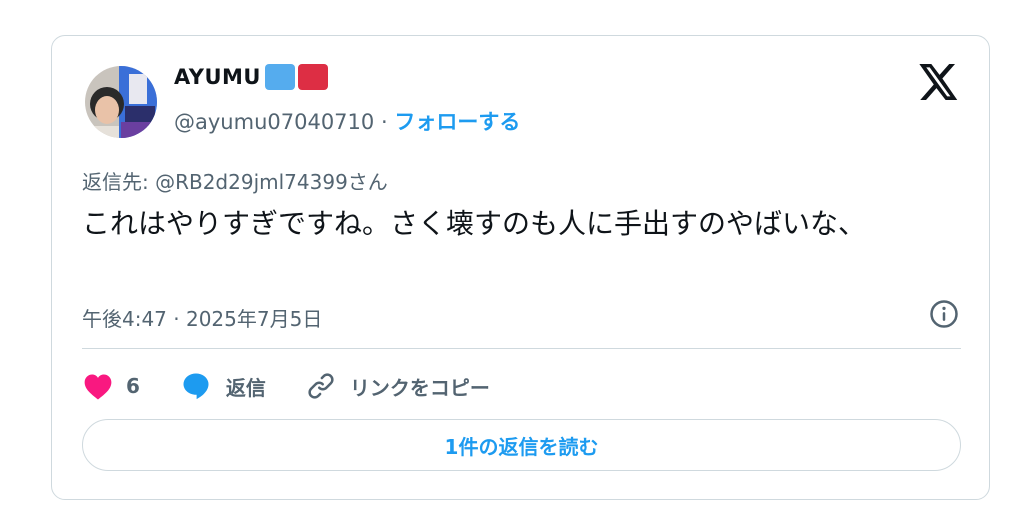  I want to click on copy-link-label: リンクをコピー, so click(419, 387).